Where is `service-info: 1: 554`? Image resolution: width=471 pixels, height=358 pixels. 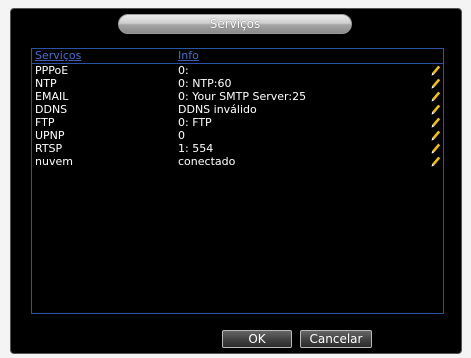 service-info: 1: 554 is located at coordinates (196, 148).